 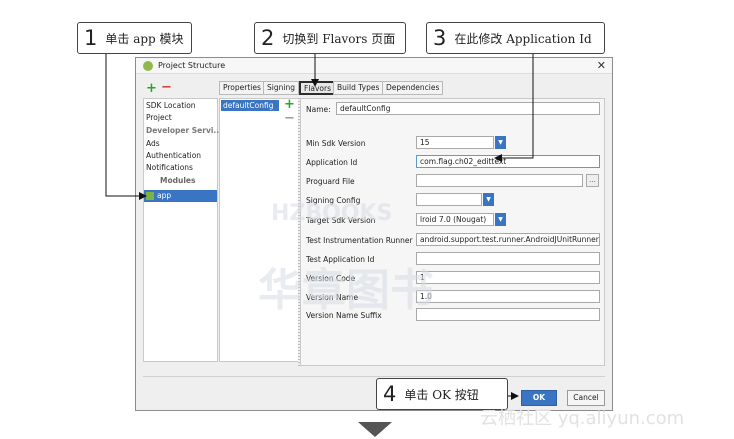 What do you see at coordinates (375, 429) in the screenshot?
I see `next-step-triangle` at bounding box center [375, 429].